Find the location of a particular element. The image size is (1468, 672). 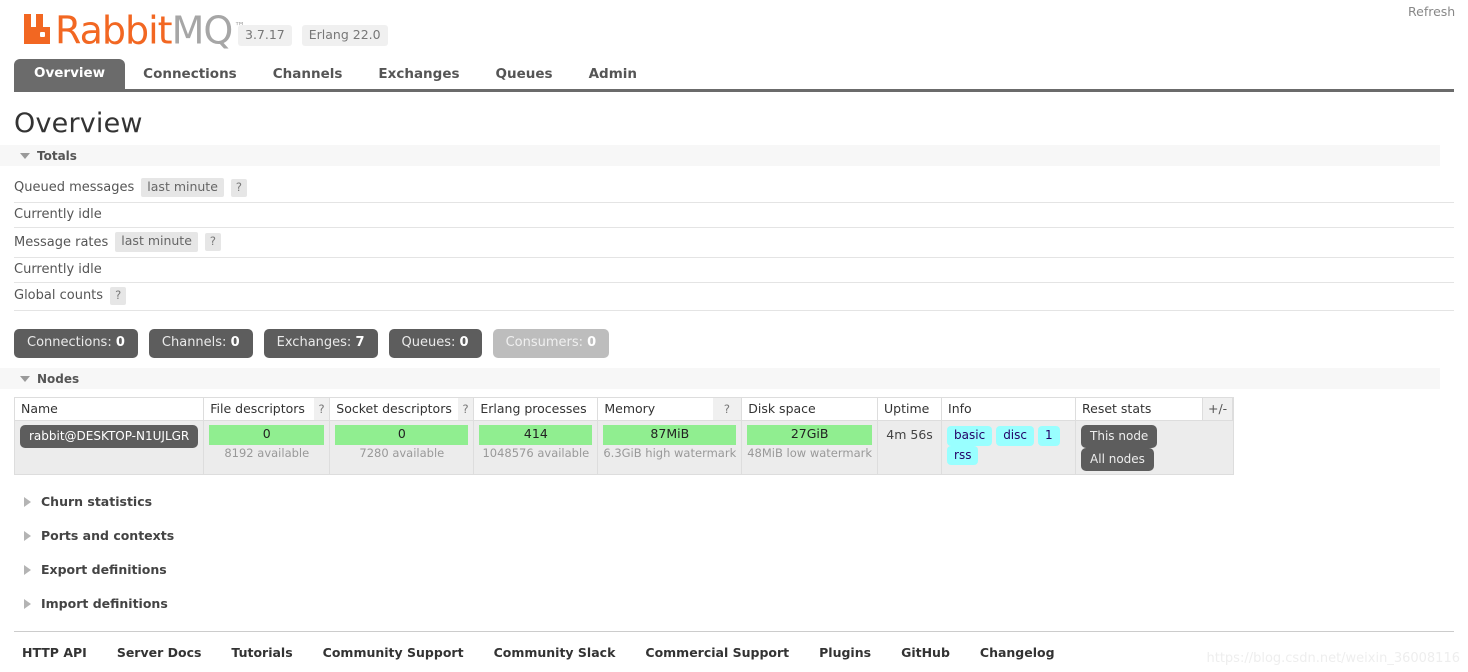

count-badge-consumers: Consumers: 0 is located at coordinates (551, 343).